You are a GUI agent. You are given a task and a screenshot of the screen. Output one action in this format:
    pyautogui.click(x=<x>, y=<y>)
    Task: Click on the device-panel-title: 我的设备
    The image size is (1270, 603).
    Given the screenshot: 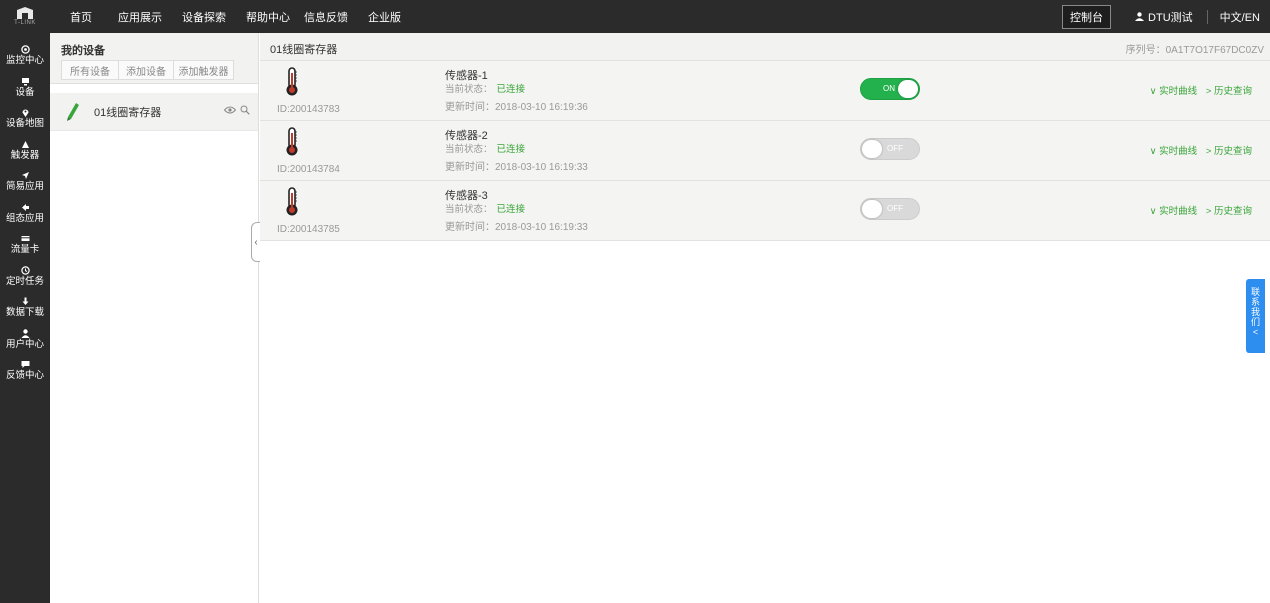 What is the action you would take?
    pyautogui.click(x=154, y=46)
    